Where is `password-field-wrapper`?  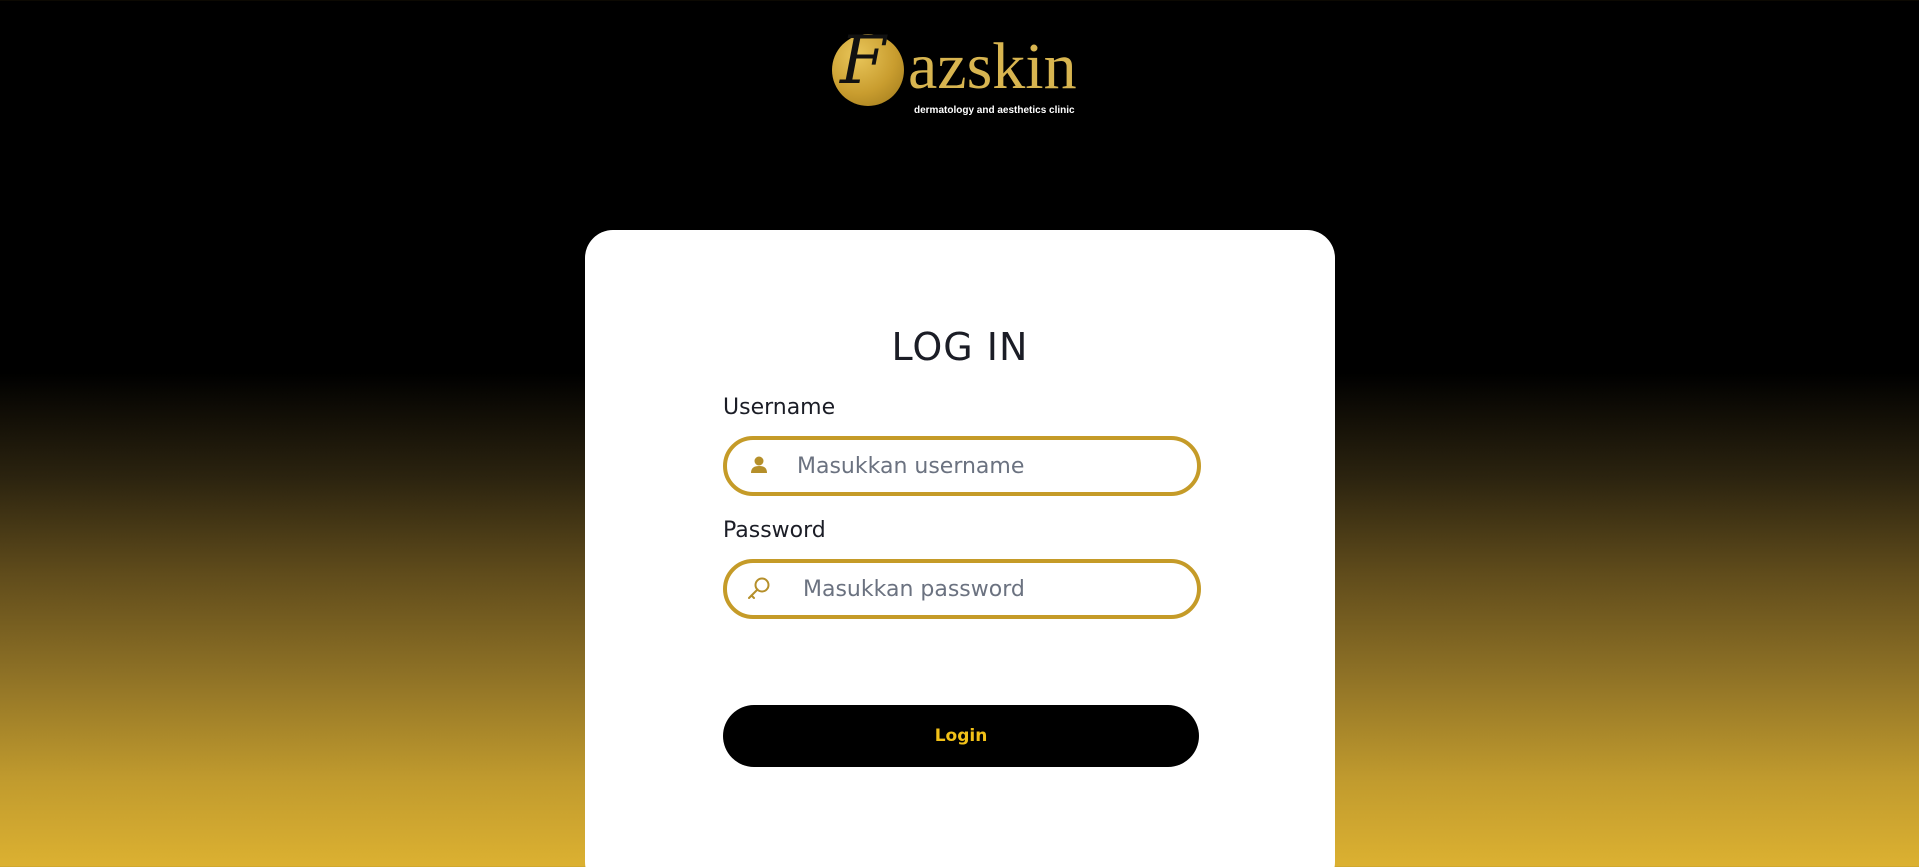
password-field-wrapper is located at coordinates (962, 589).